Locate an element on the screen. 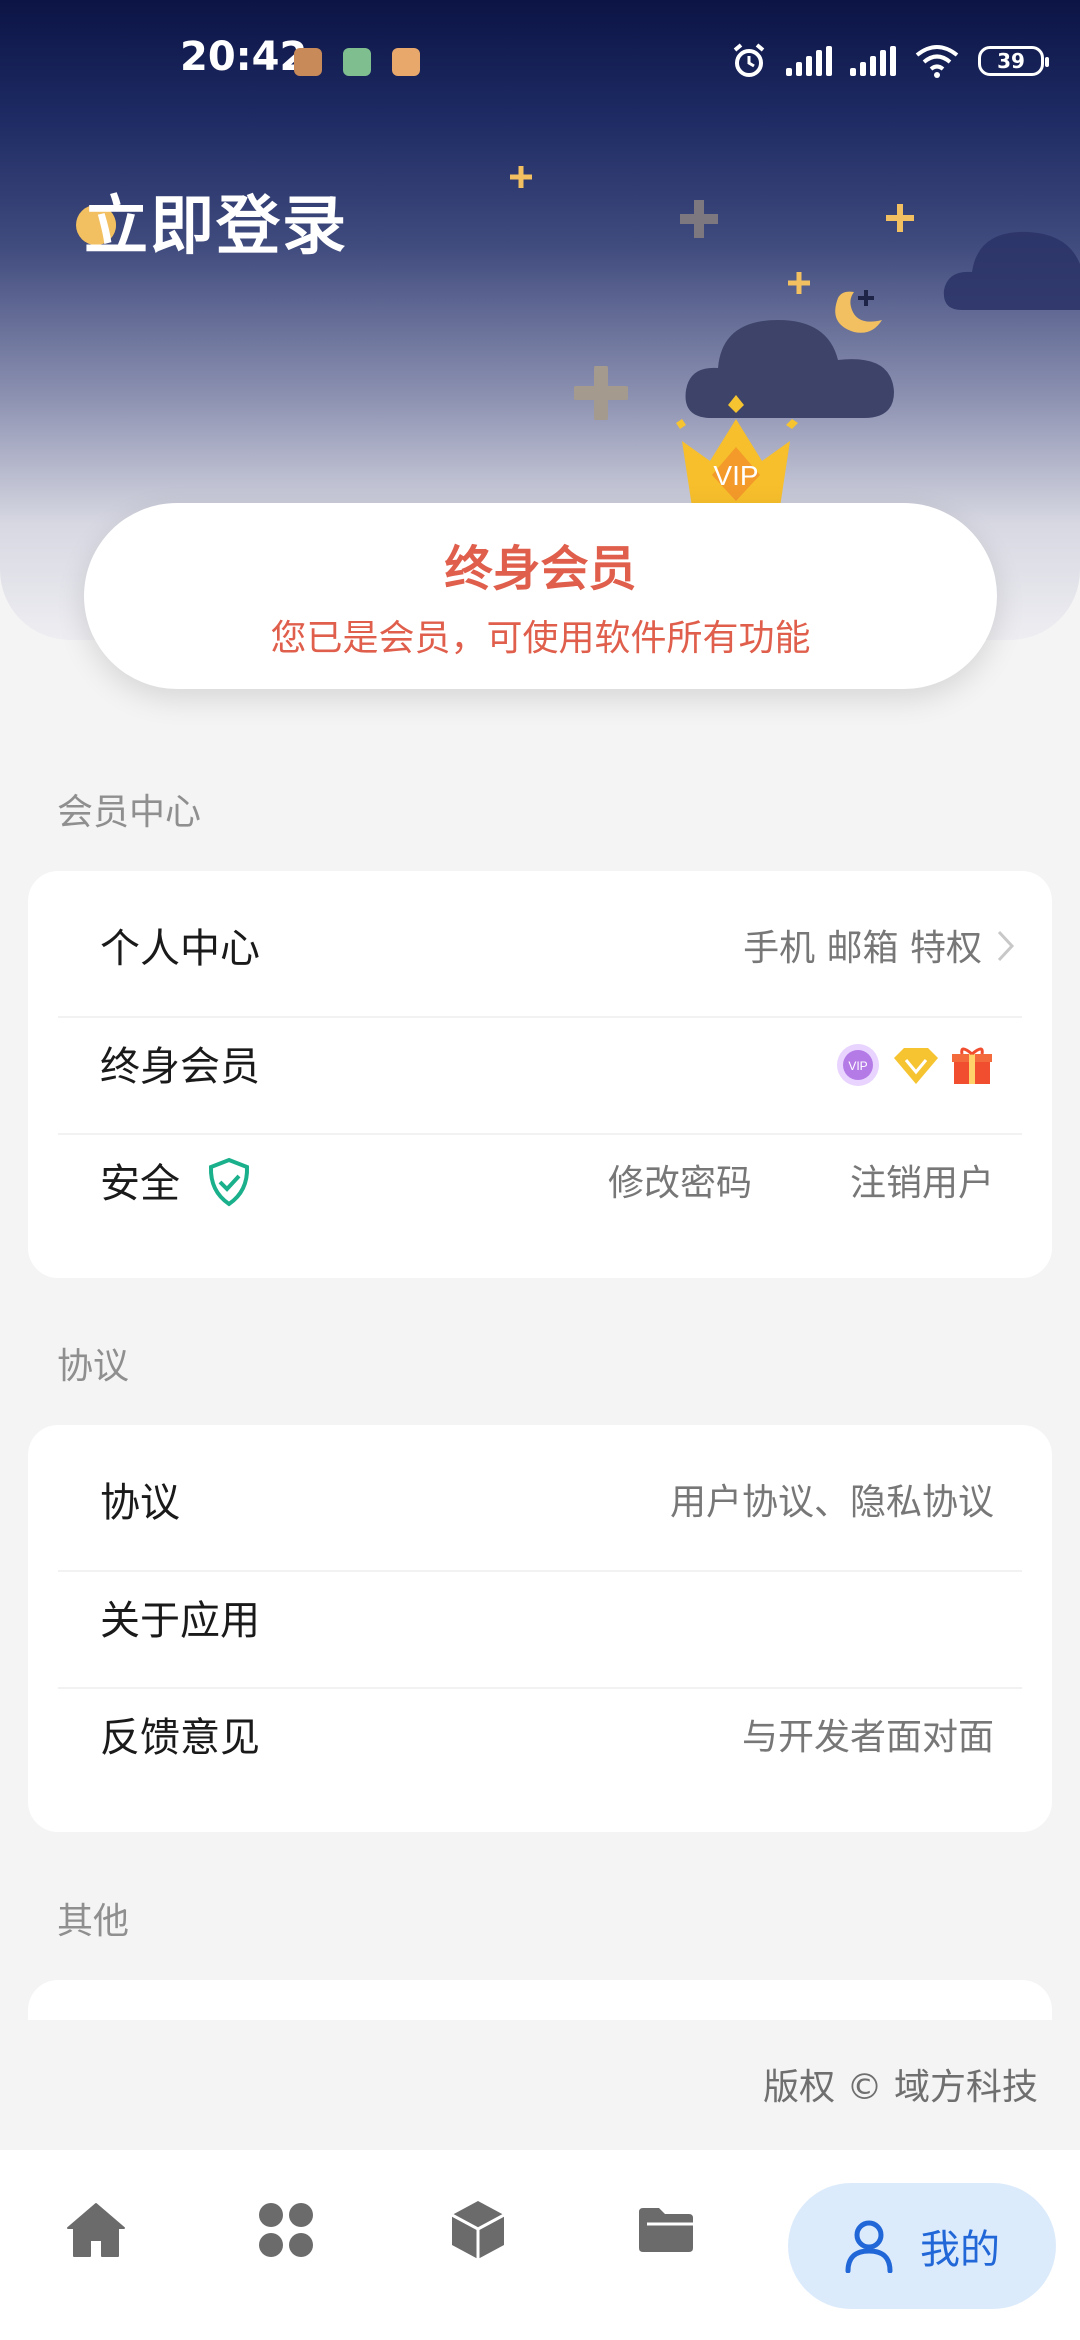  login-link: 立即登录 is located at coordinates (216, 221).